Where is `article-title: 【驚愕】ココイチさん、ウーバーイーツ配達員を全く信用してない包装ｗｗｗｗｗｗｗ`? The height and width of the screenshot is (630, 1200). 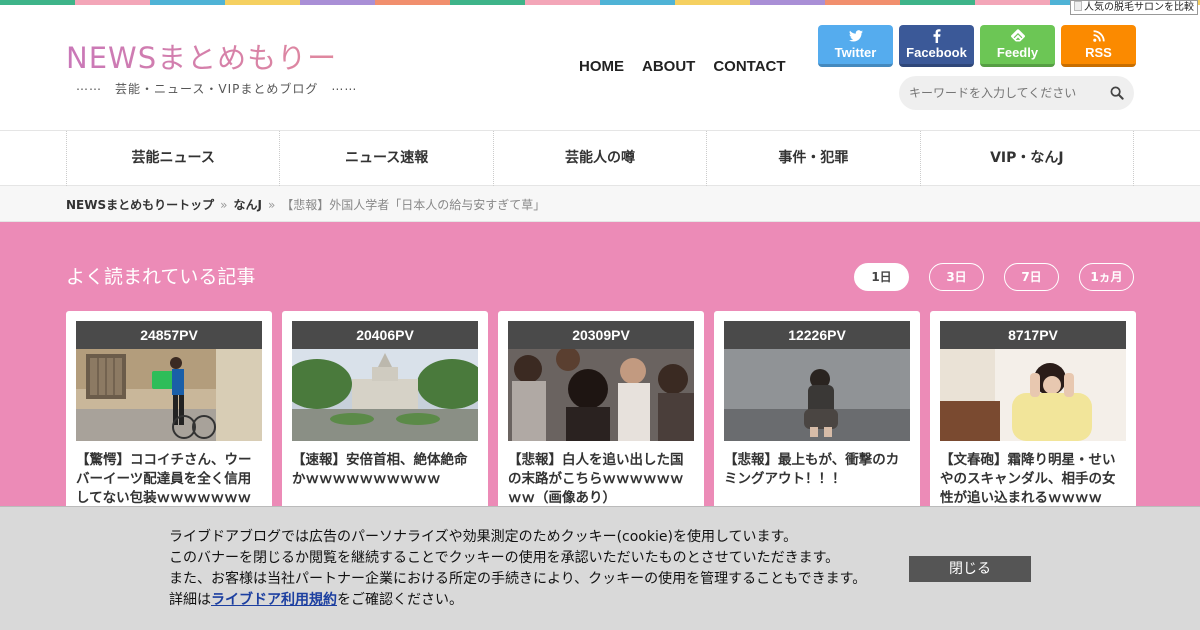 article-title: 【驚愕】ココイチさん、ウーバーイーツ配達員を全く信用してない包装ｗｗｗｗｗｗｗ is located at coordinates (169, 479).